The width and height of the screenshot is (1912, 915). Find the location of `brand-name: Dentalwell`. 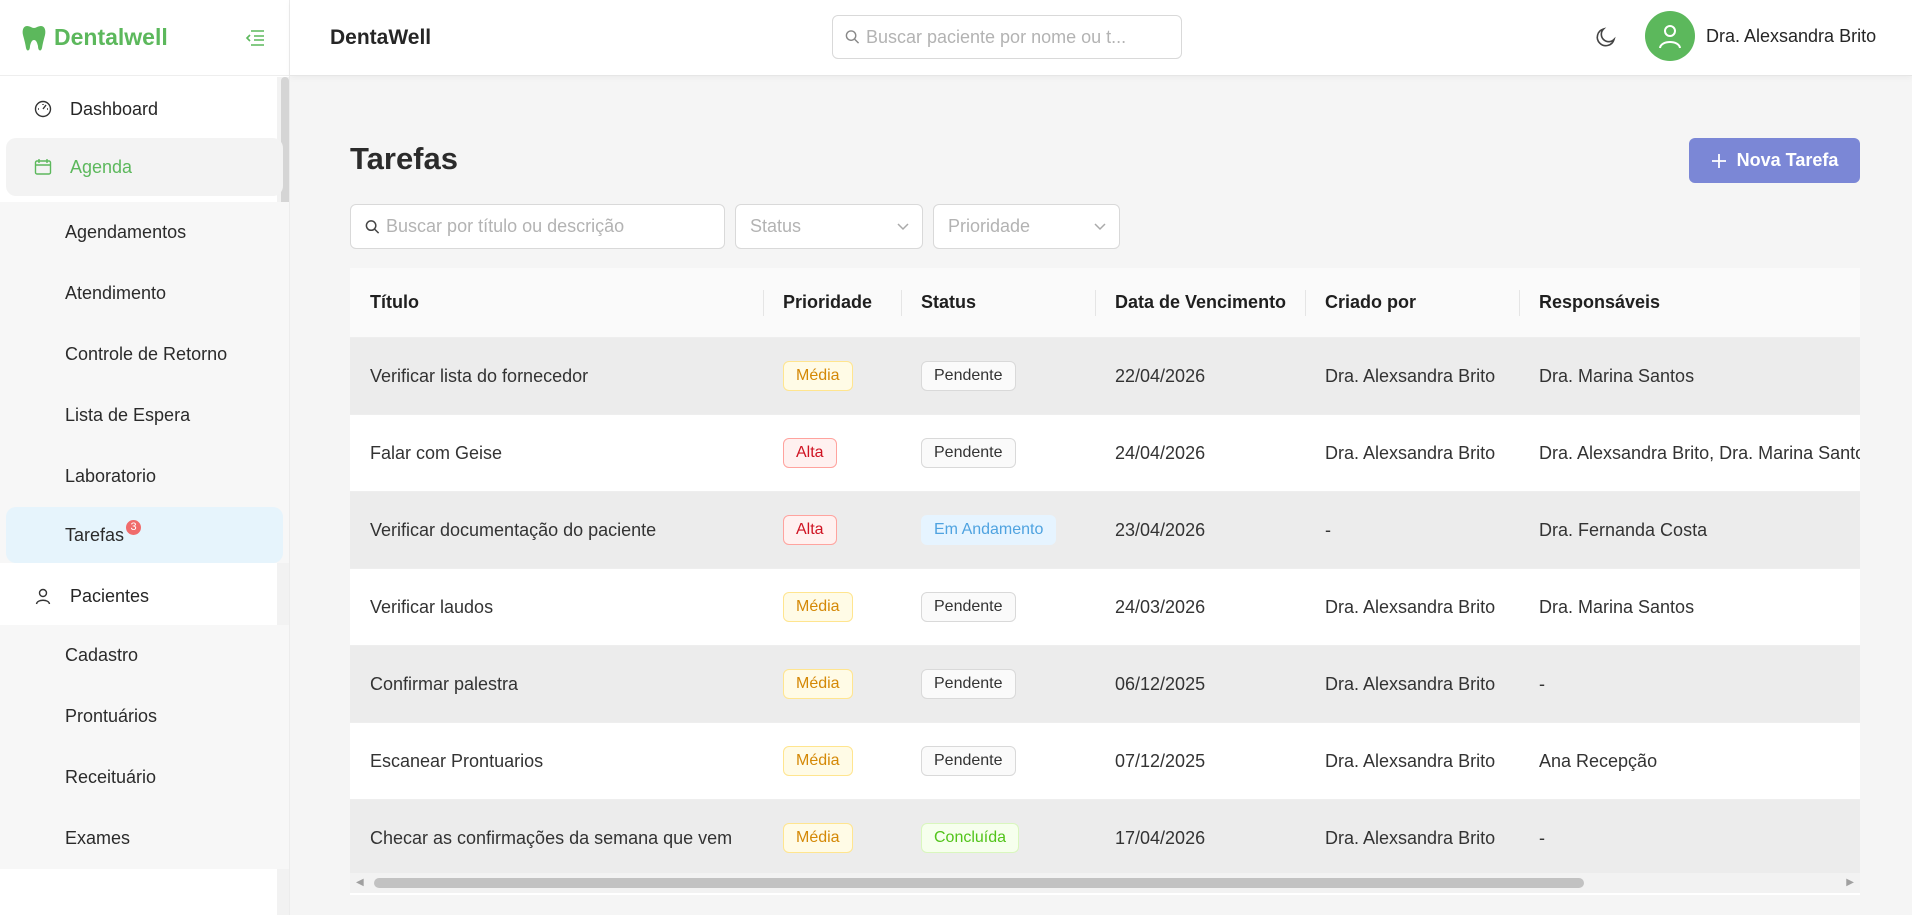

brand-name: Dentalwell is located at coordinates (111, 37).